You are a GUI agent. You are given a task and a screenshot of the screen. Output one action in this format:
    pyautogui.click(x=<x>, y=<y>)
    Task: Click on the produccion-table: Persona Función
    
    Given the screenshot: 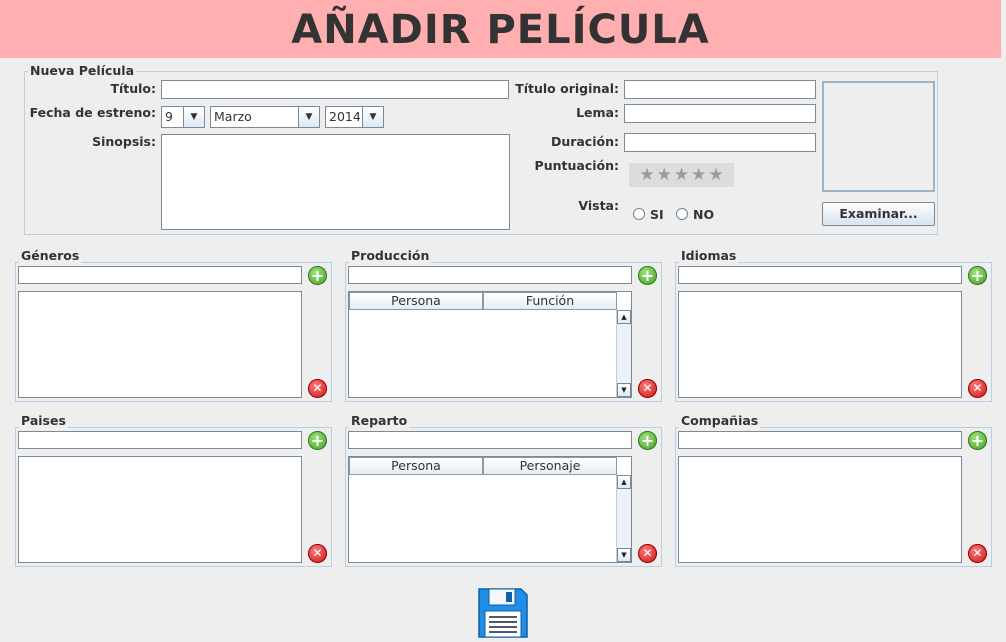 What is the action you would take?
    pyautogui.click(x=490, y=344)
    